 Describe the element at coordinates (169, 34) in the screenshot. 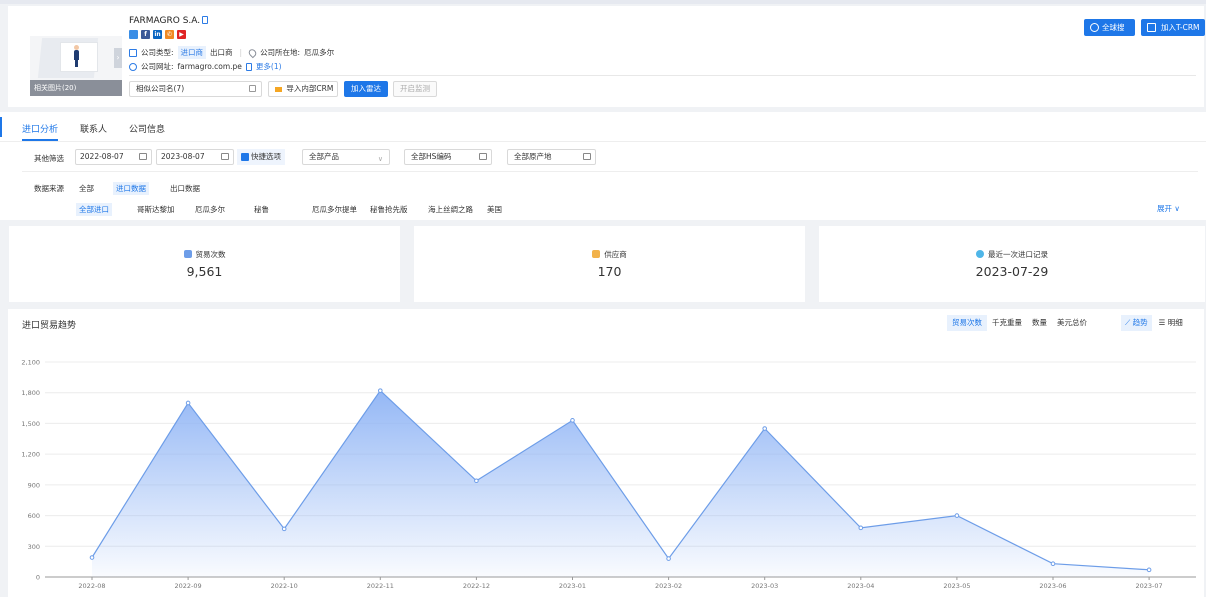

I see `phone-icon: ✆` at that location.